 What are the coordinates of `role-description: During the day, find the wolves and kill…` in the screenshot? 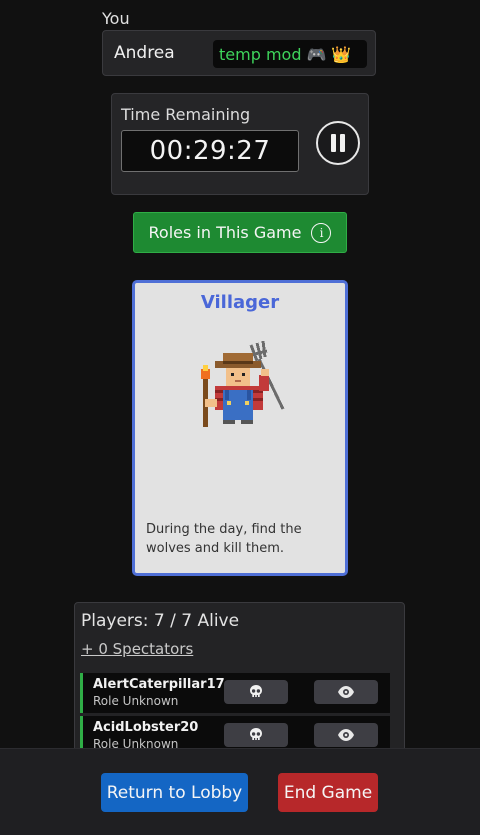 It's located at (224, 539).